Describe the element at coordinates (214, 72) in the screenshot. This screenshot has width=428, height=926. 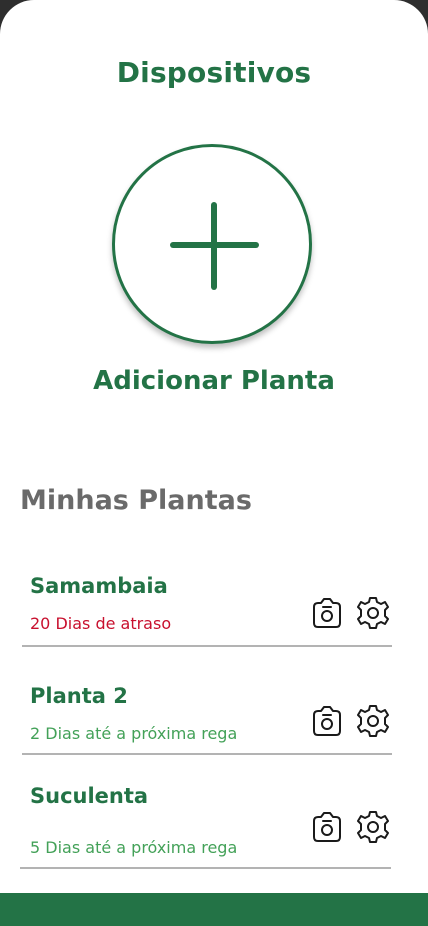
I see `page-title: Dispositivos` at that location.